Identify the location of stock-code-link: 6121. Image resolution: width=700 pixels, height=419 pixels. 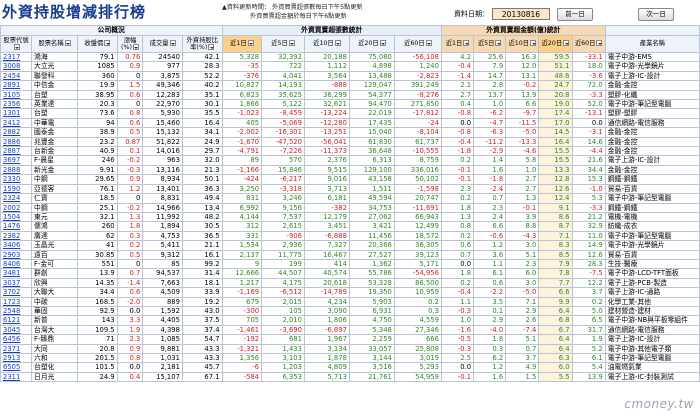
(16, 320).